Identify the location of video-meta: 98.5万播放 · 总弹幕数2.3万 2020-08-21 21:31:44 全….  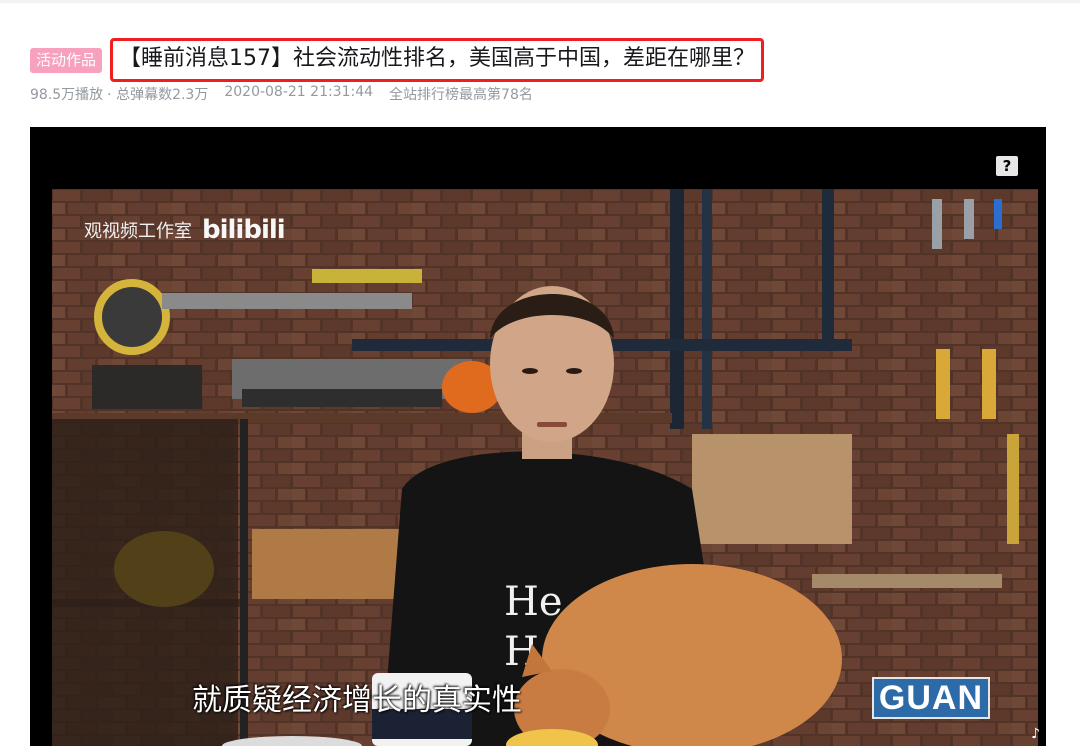
(281, 94).